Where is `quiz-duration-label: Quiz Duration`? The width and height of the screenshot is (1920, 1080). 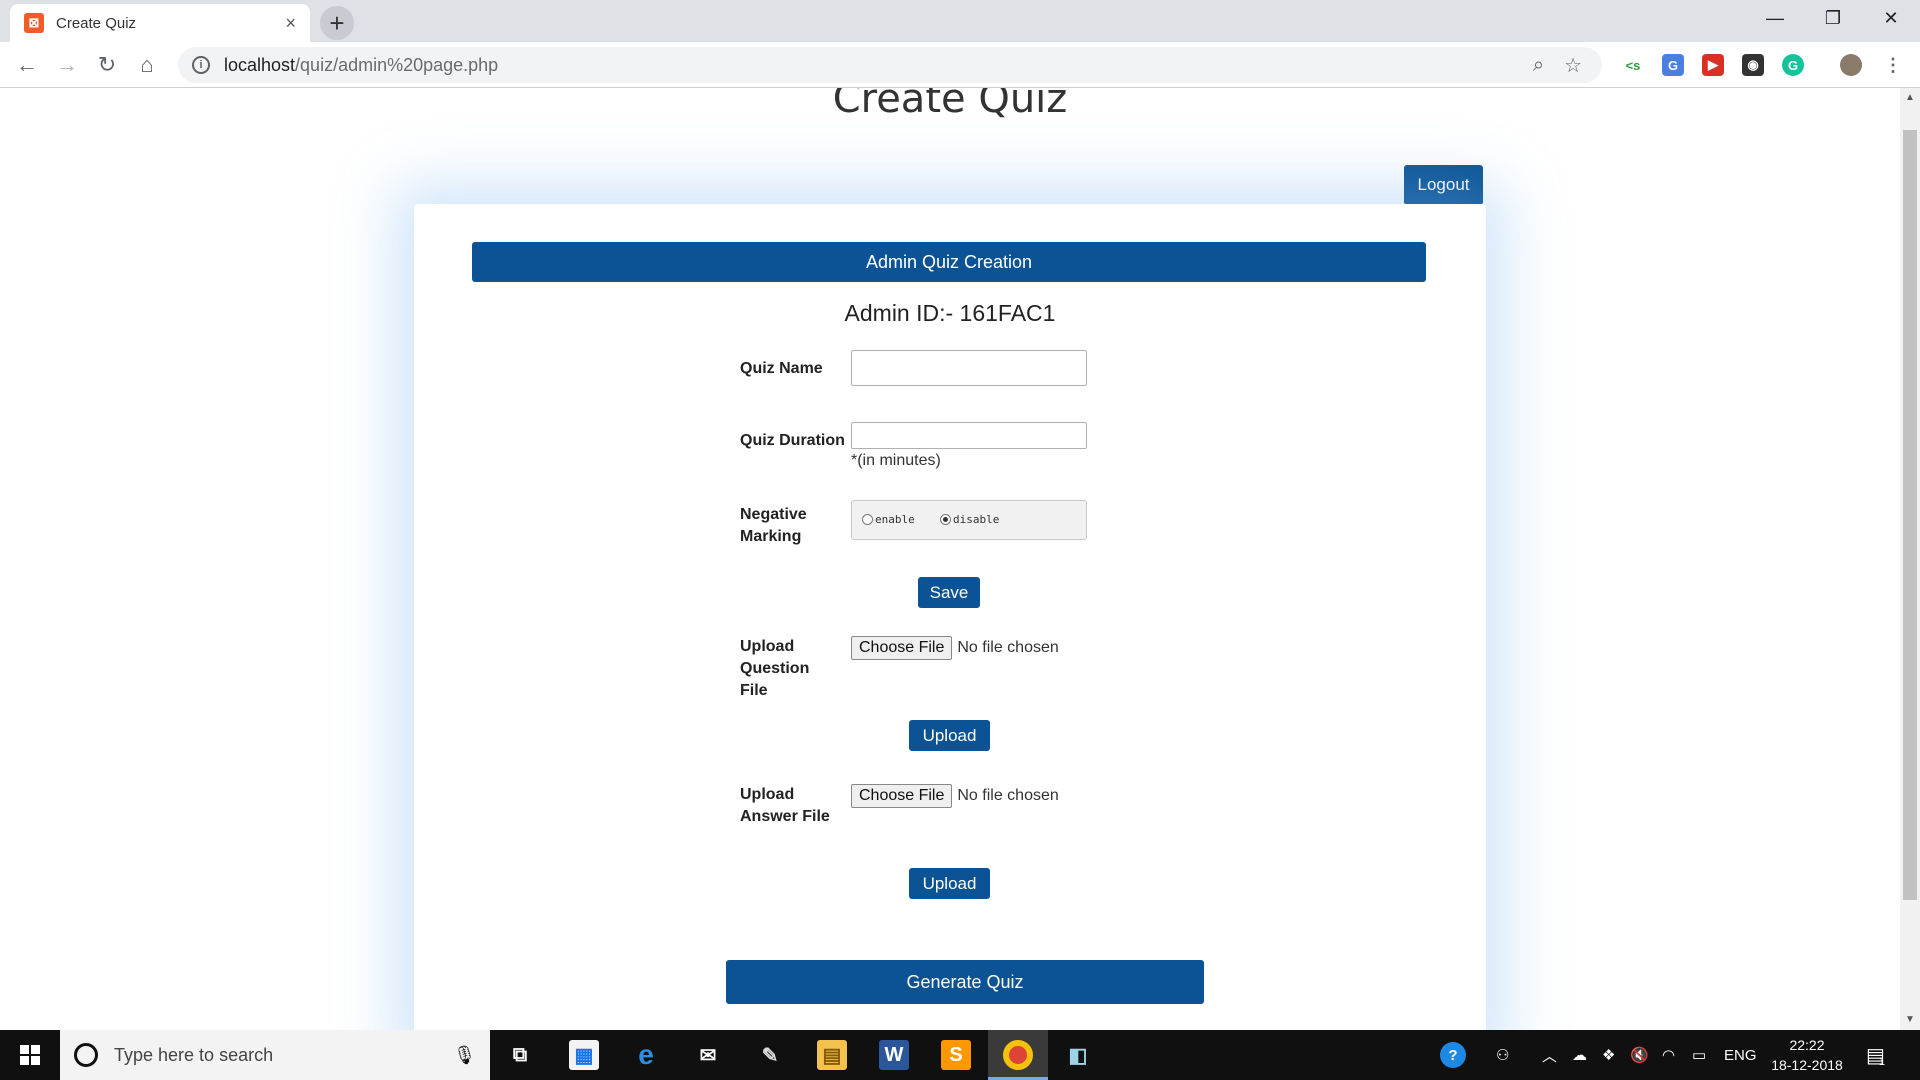 quiz-duration-label: Quiz Duration is located at coordinates (792, 440).